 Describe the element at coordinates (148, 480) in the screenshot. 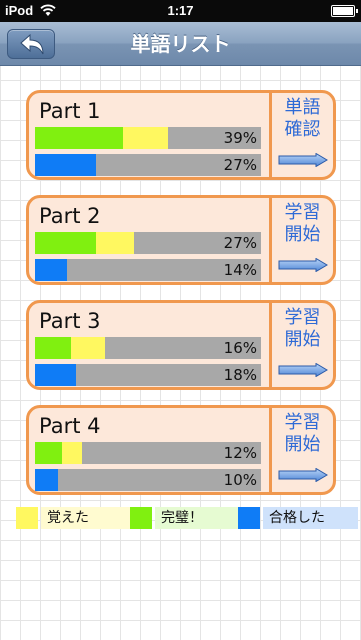

I see `pass-progress-bar: 10%` at that location.